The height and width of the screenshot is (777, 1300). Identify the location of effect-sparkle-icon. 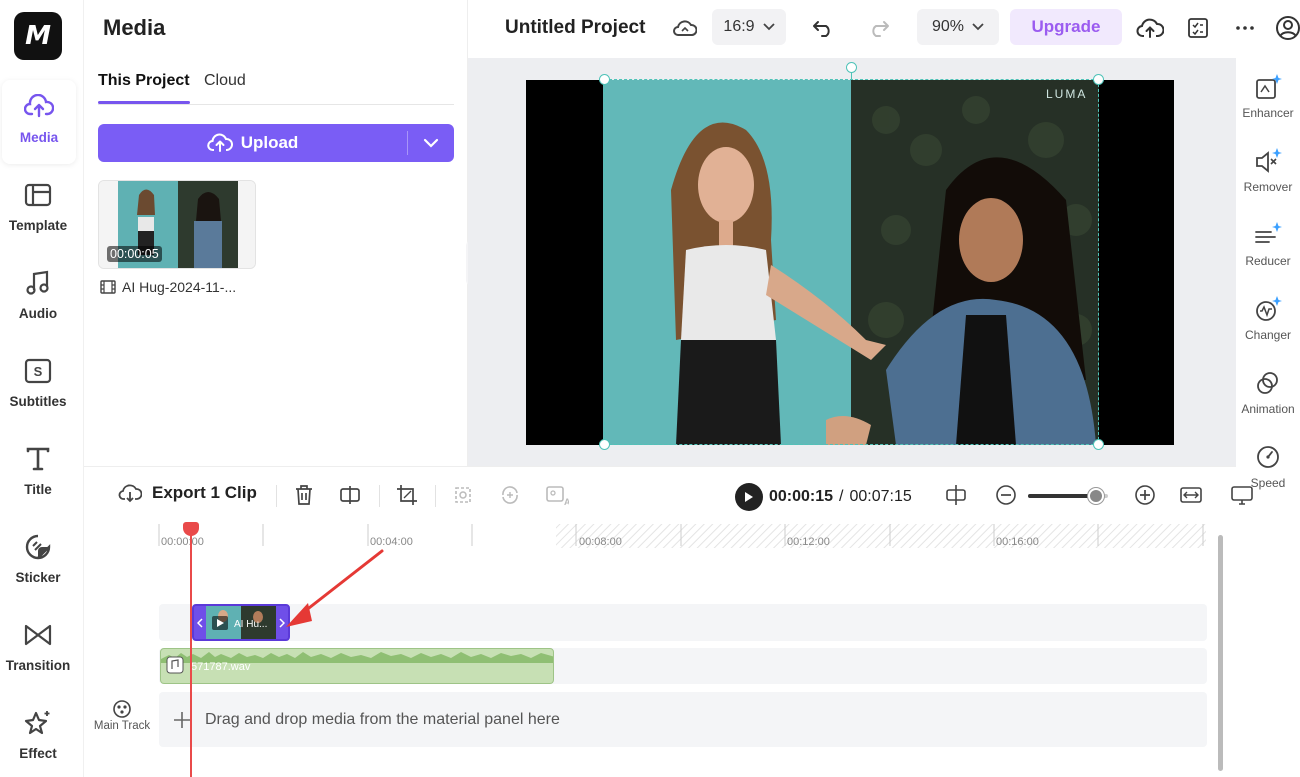
(38, 723).